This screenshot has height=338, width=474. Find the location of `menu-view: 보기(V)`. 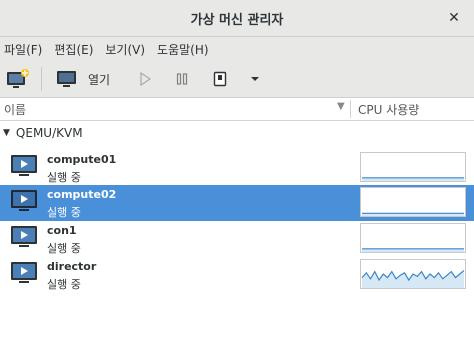

menu-view: 보기(V) is located at coordinates (127, 49).